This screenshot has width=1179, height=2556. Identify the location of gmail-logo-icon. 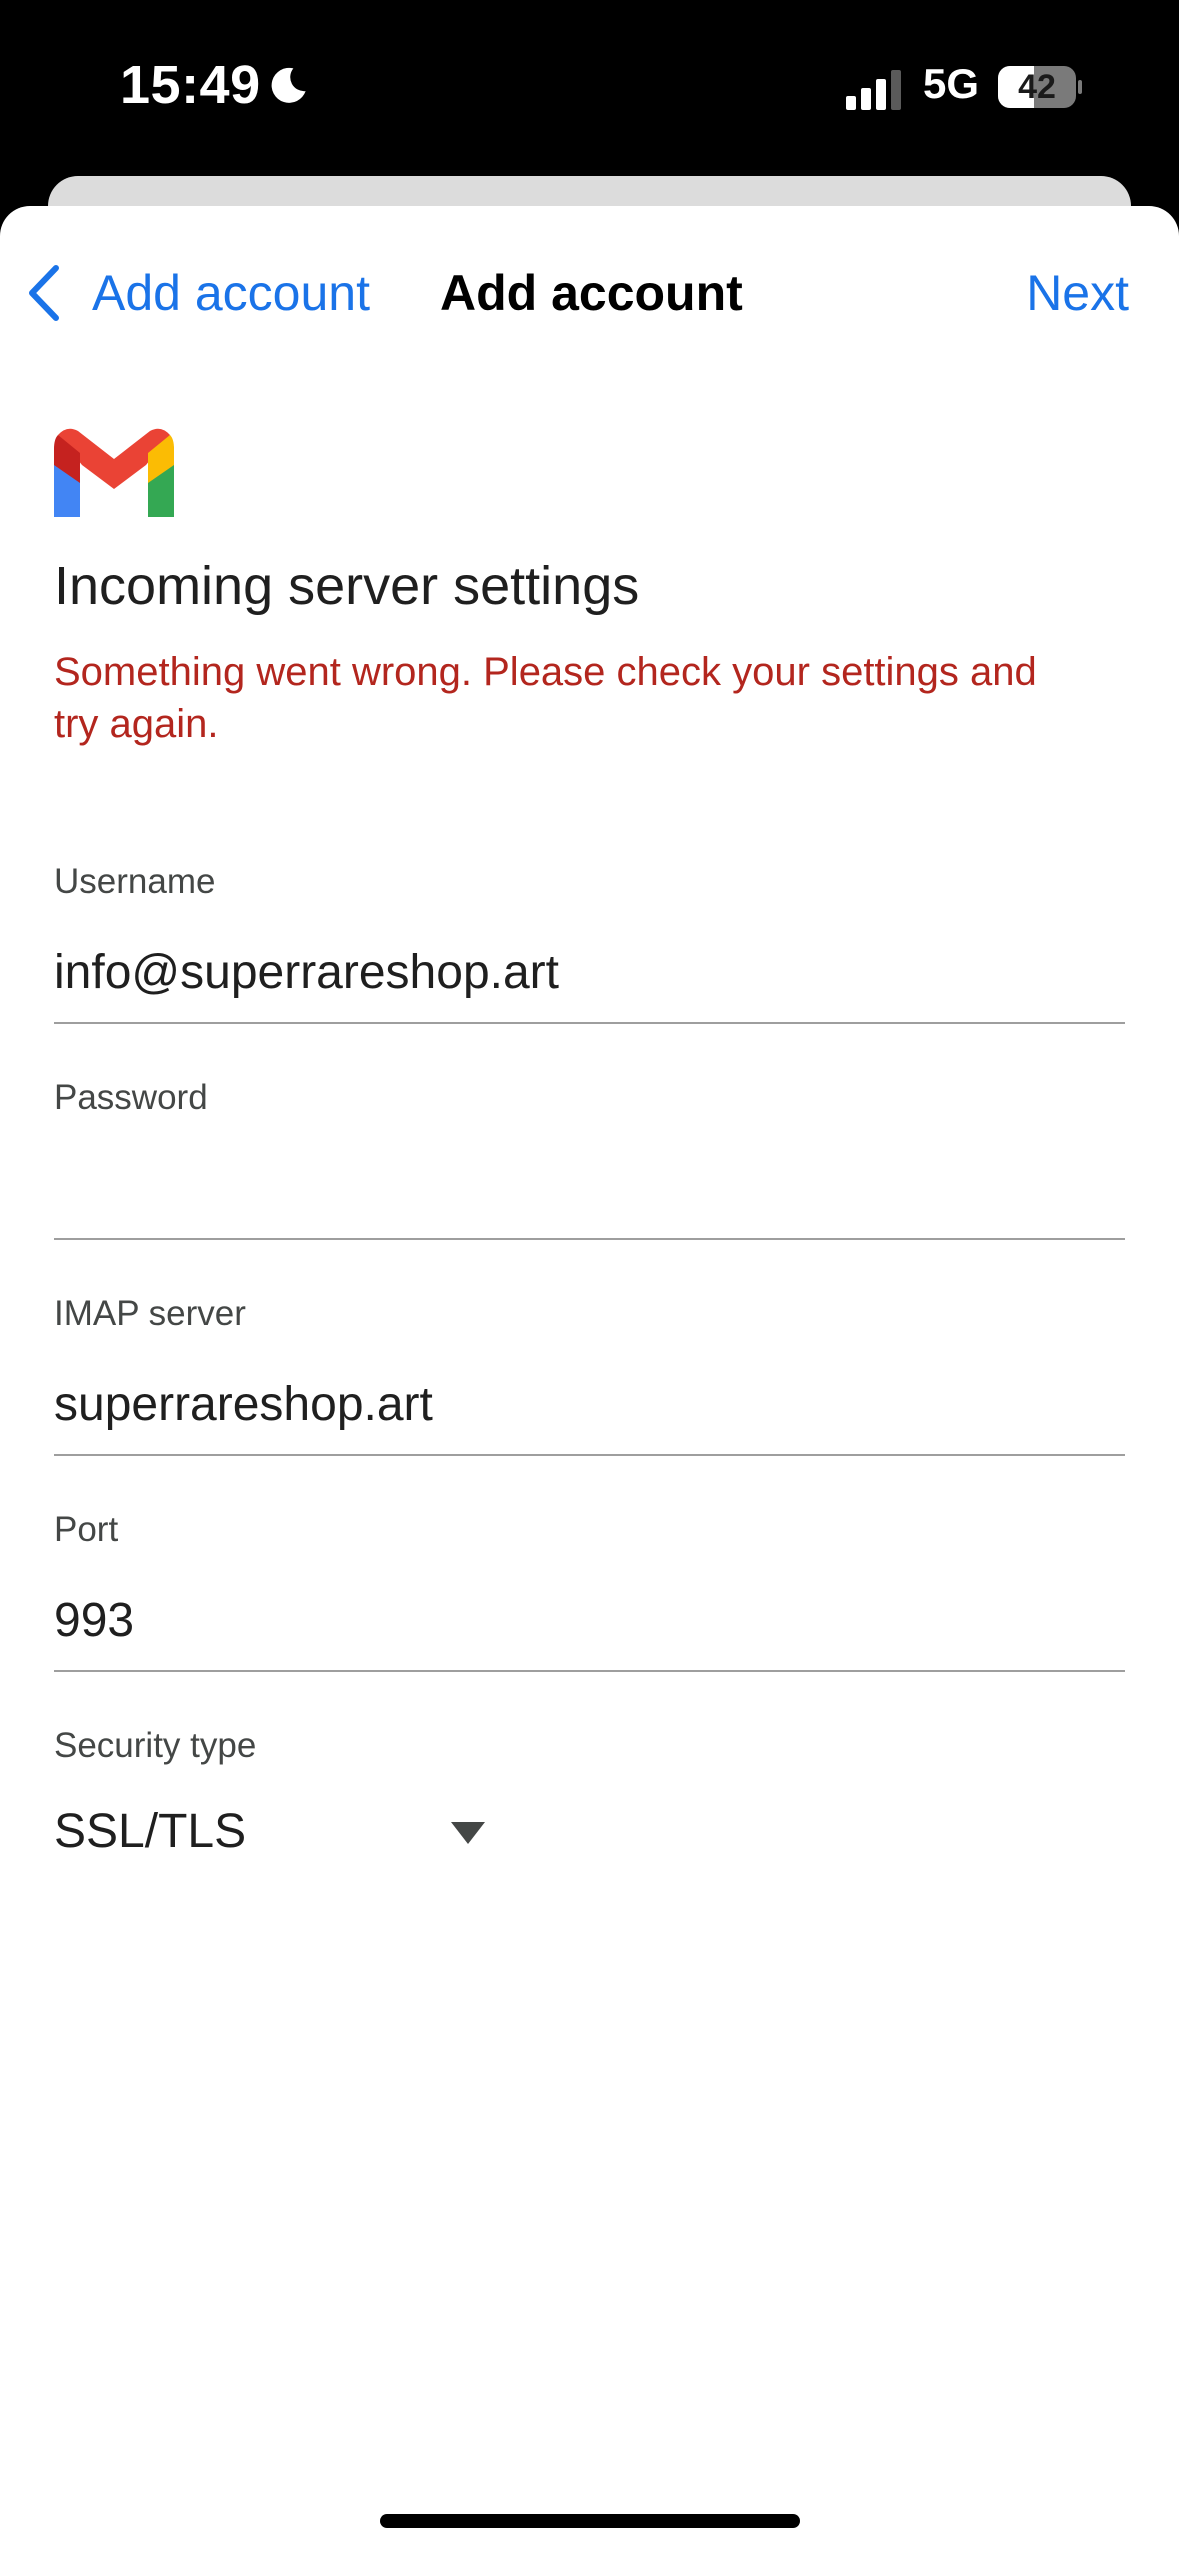
(114, 472).